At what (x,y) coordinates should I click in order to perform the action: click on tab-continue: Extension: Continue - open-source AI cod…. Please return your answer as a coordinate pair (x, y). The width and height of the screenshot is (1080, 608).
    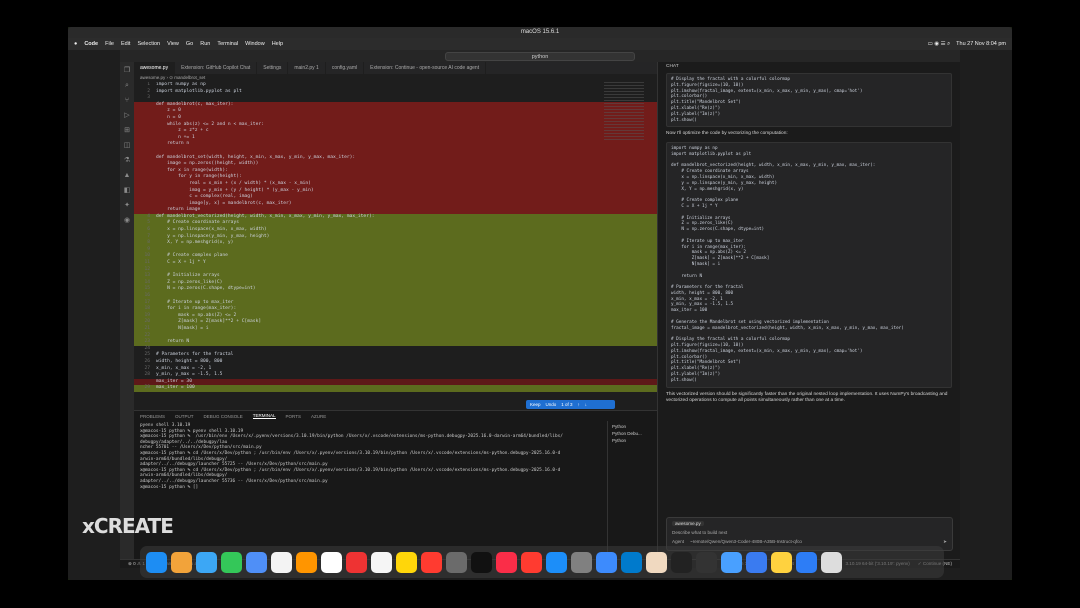
    Looking at the image, I should click on (425, 68).